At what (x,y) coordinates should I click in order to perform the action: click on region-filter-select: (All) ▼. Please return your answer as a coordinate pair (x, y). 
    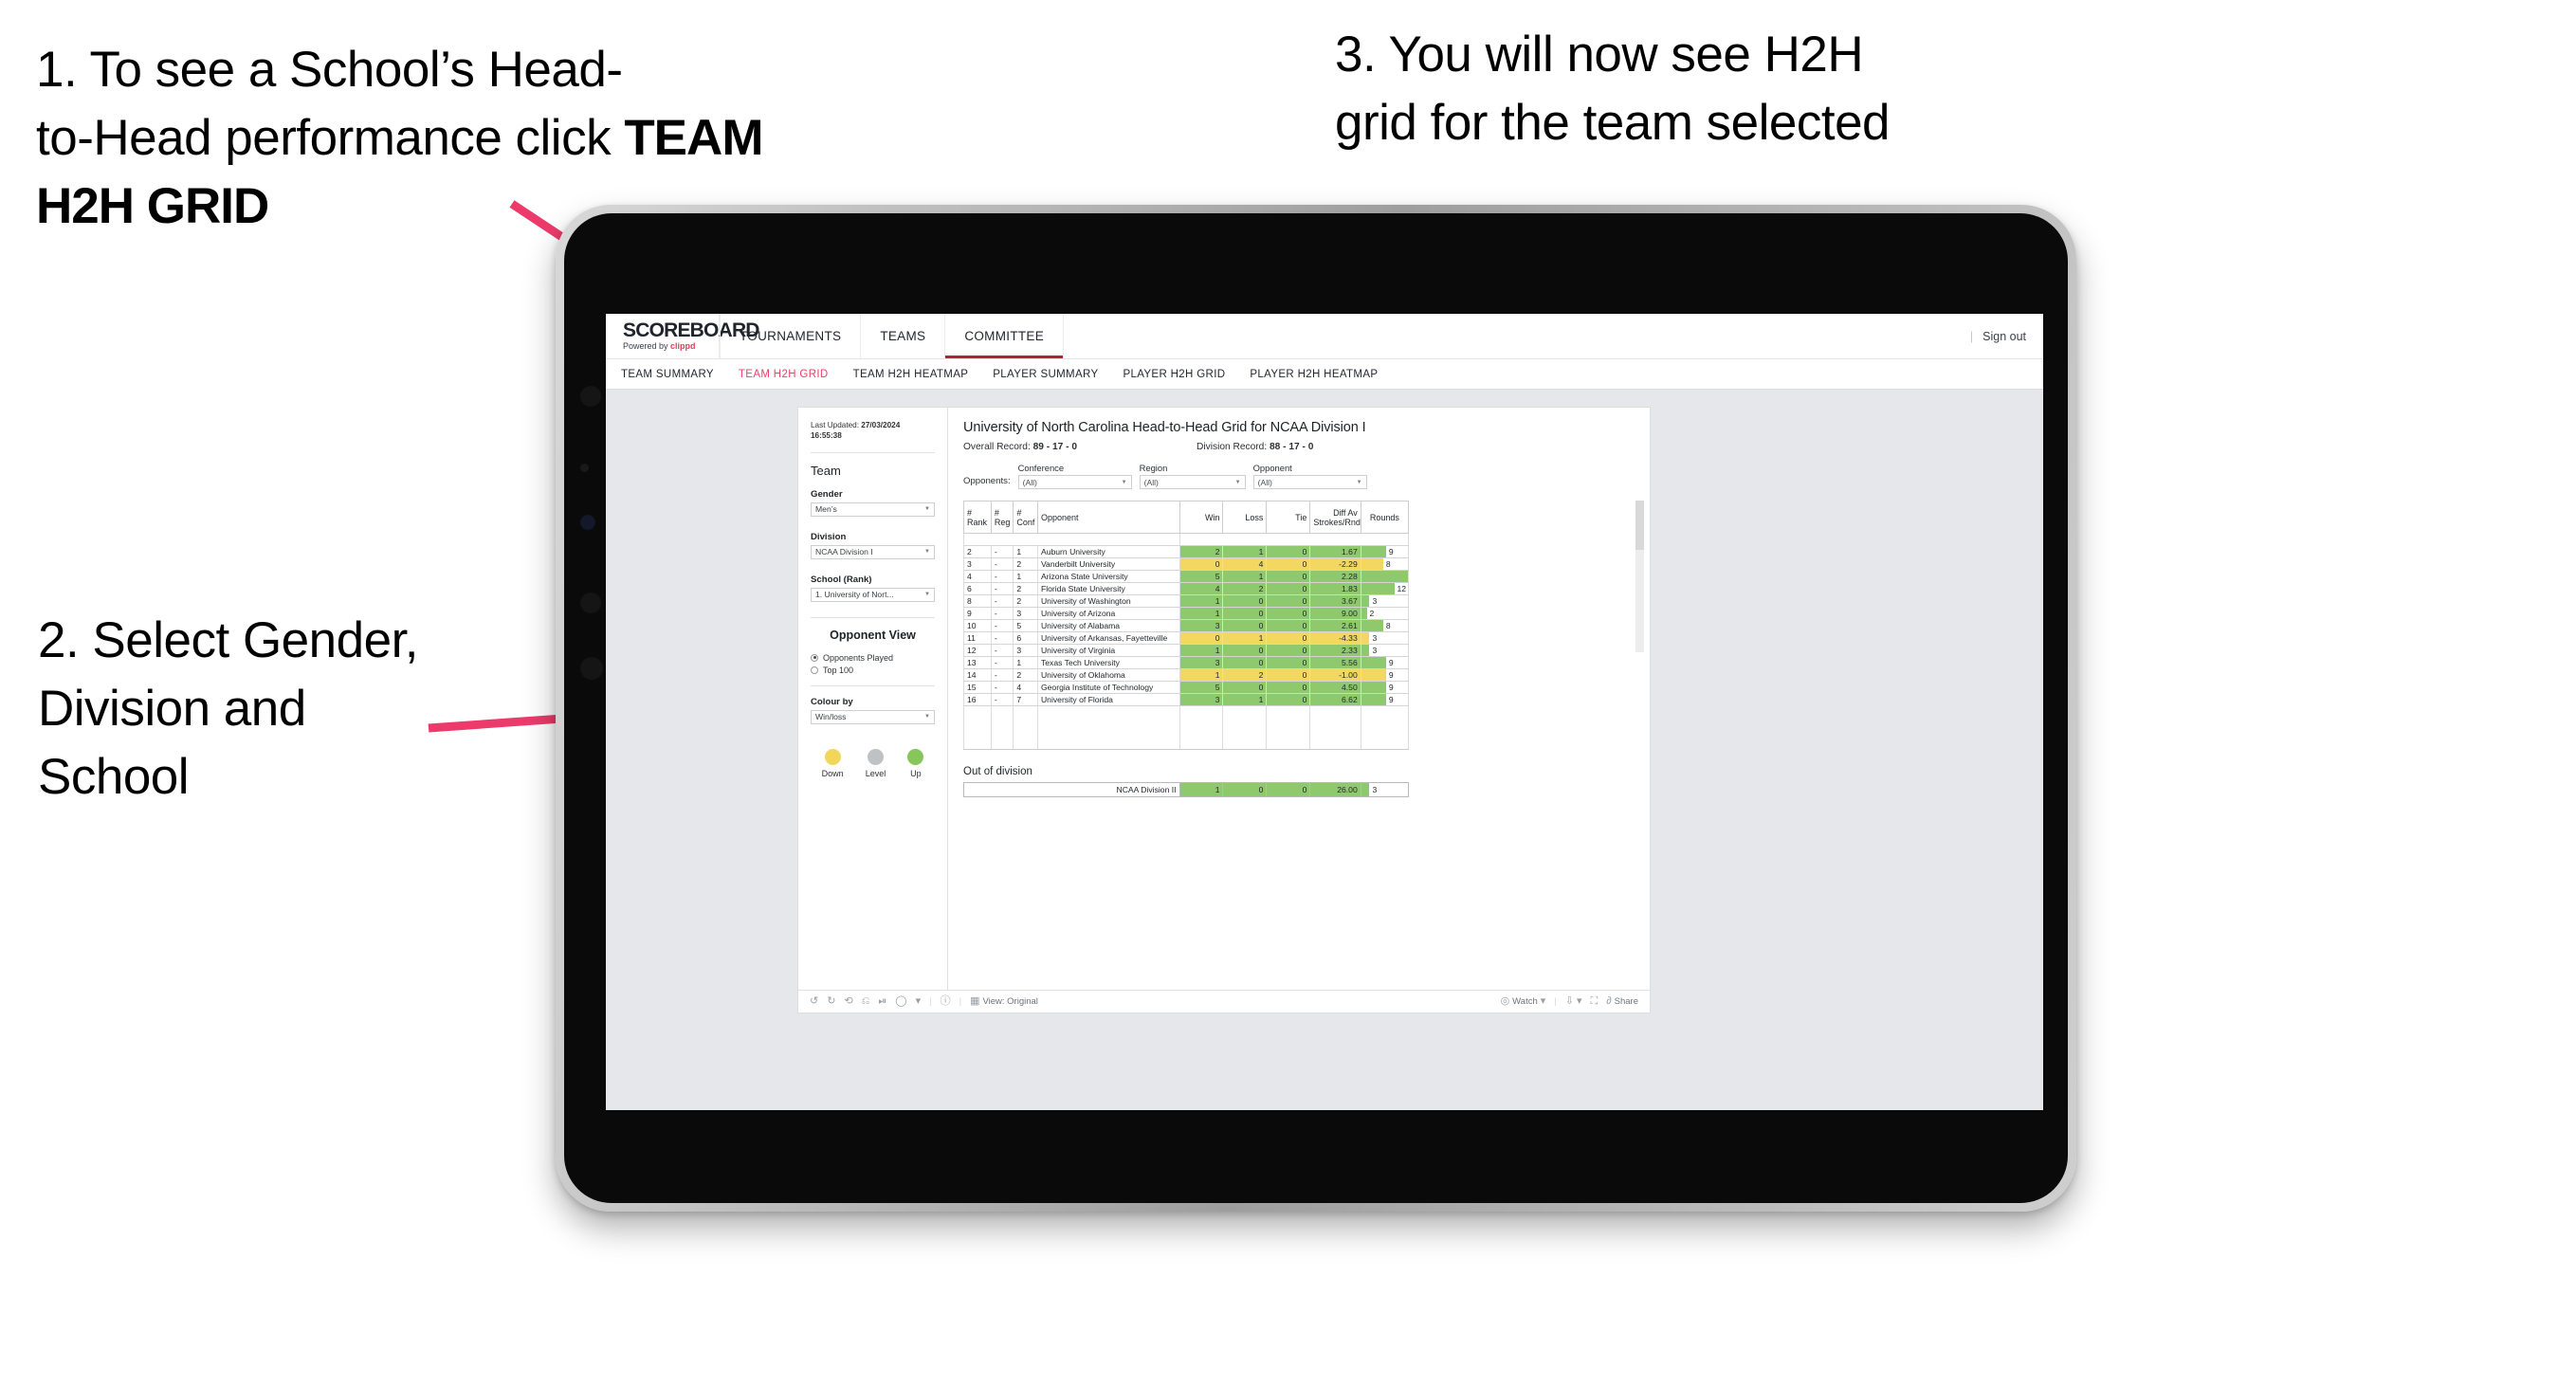
    Looking at the image, I should click on (1192, 482).